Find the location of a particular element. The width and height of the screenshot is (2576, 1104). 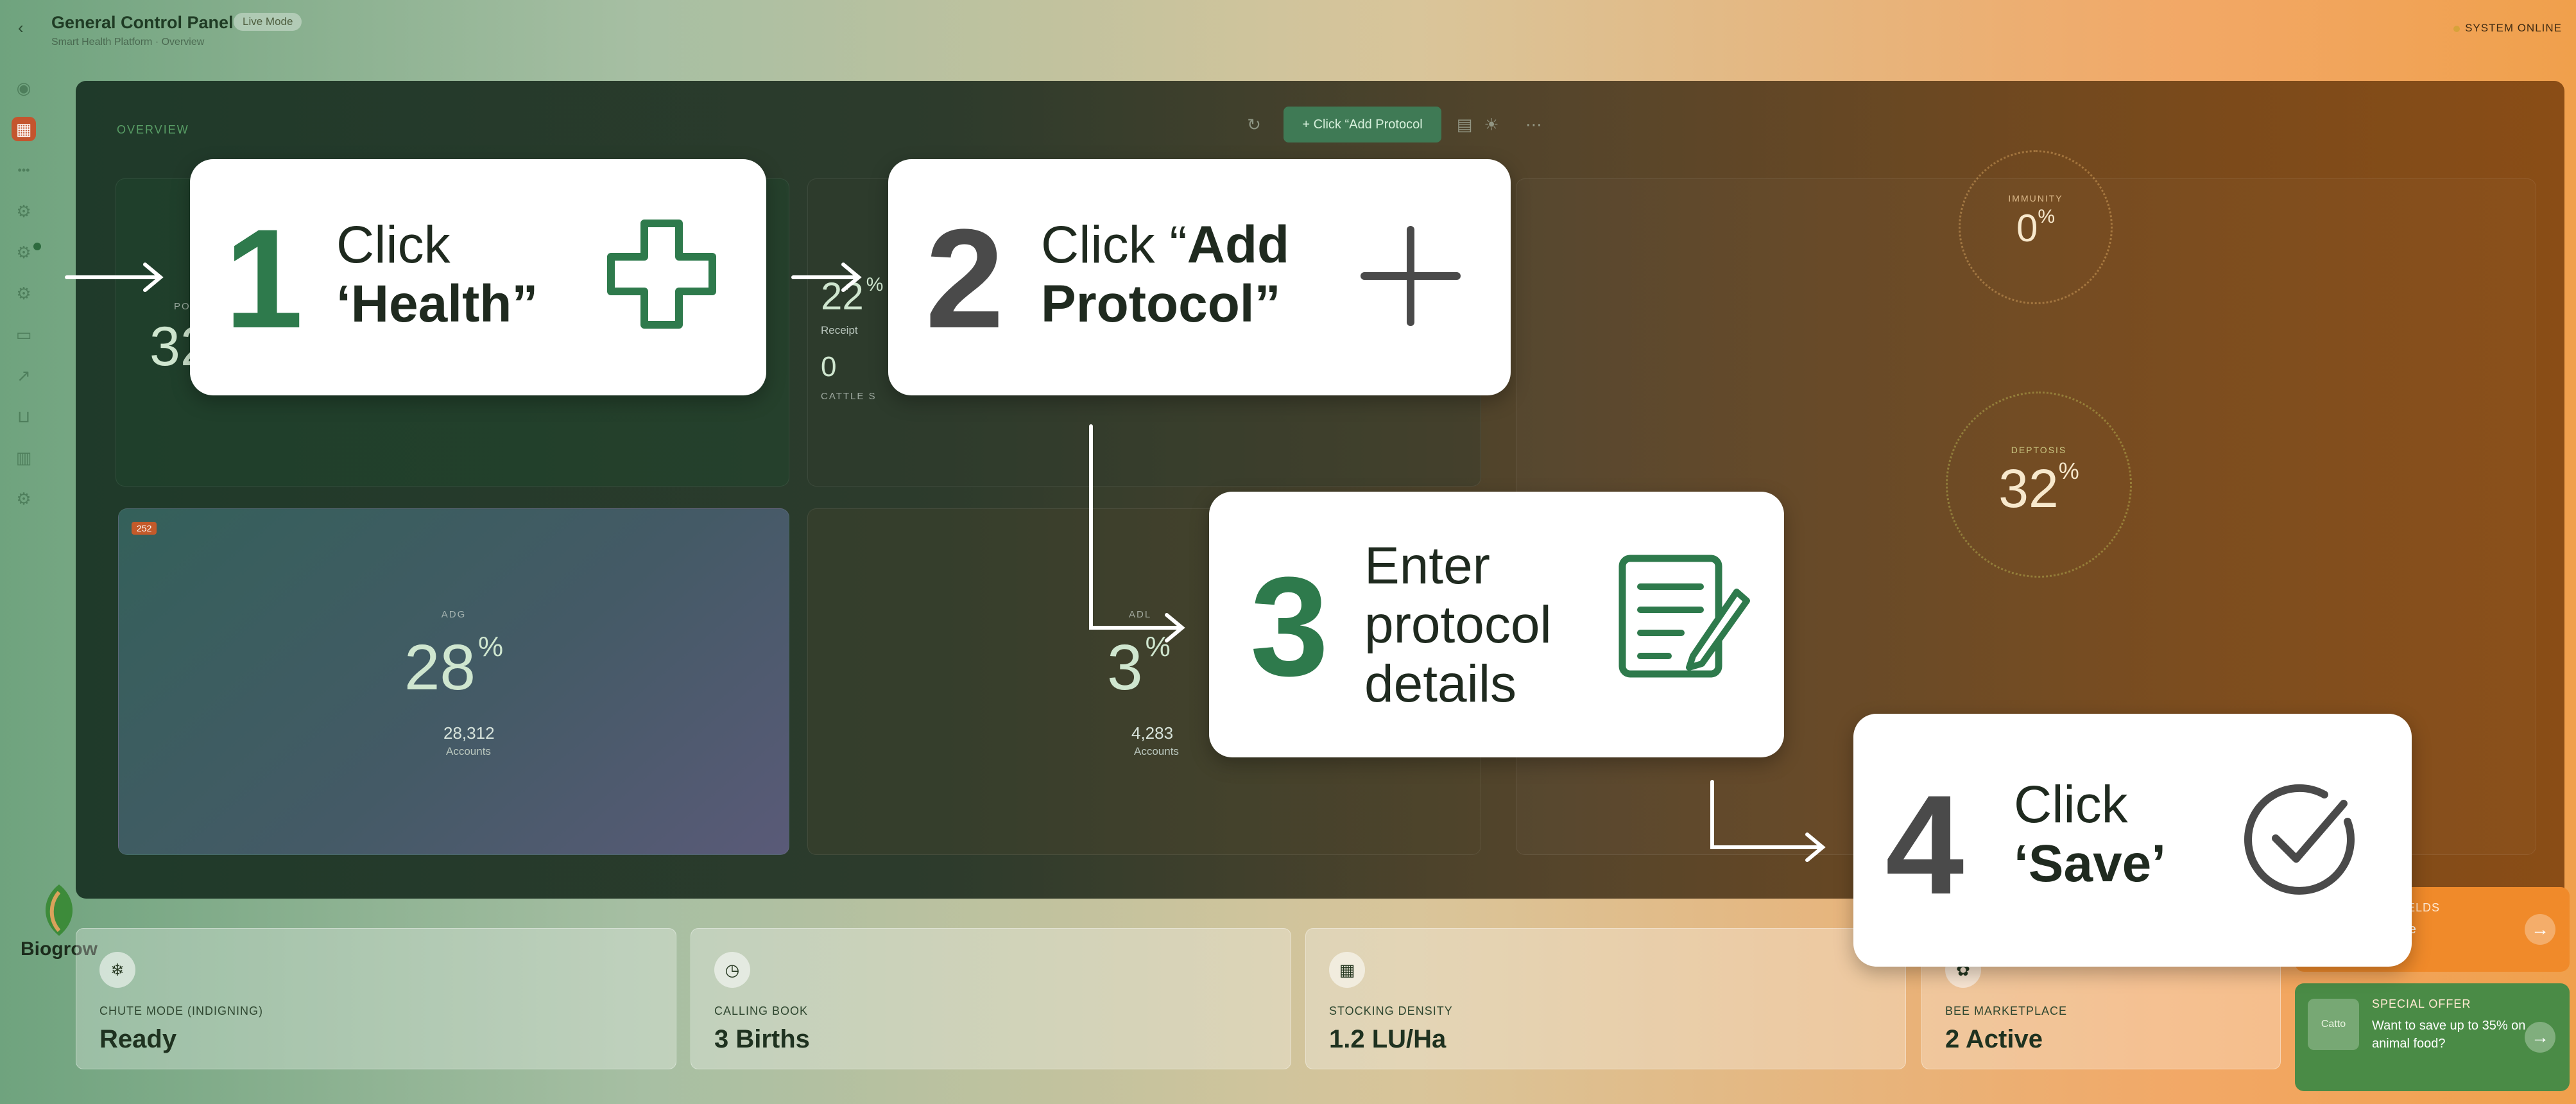

bottom-card-caption: BEE MARKETPLACE is located at coordinates (2006, 1011).